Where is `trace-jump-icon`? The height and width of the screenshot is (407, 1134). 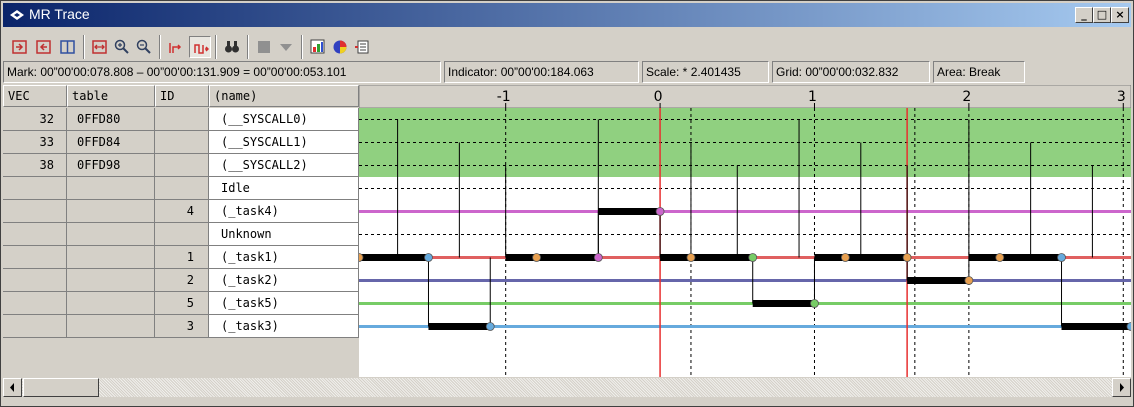
trace-jump-icon is located at coordinates (201, 49).